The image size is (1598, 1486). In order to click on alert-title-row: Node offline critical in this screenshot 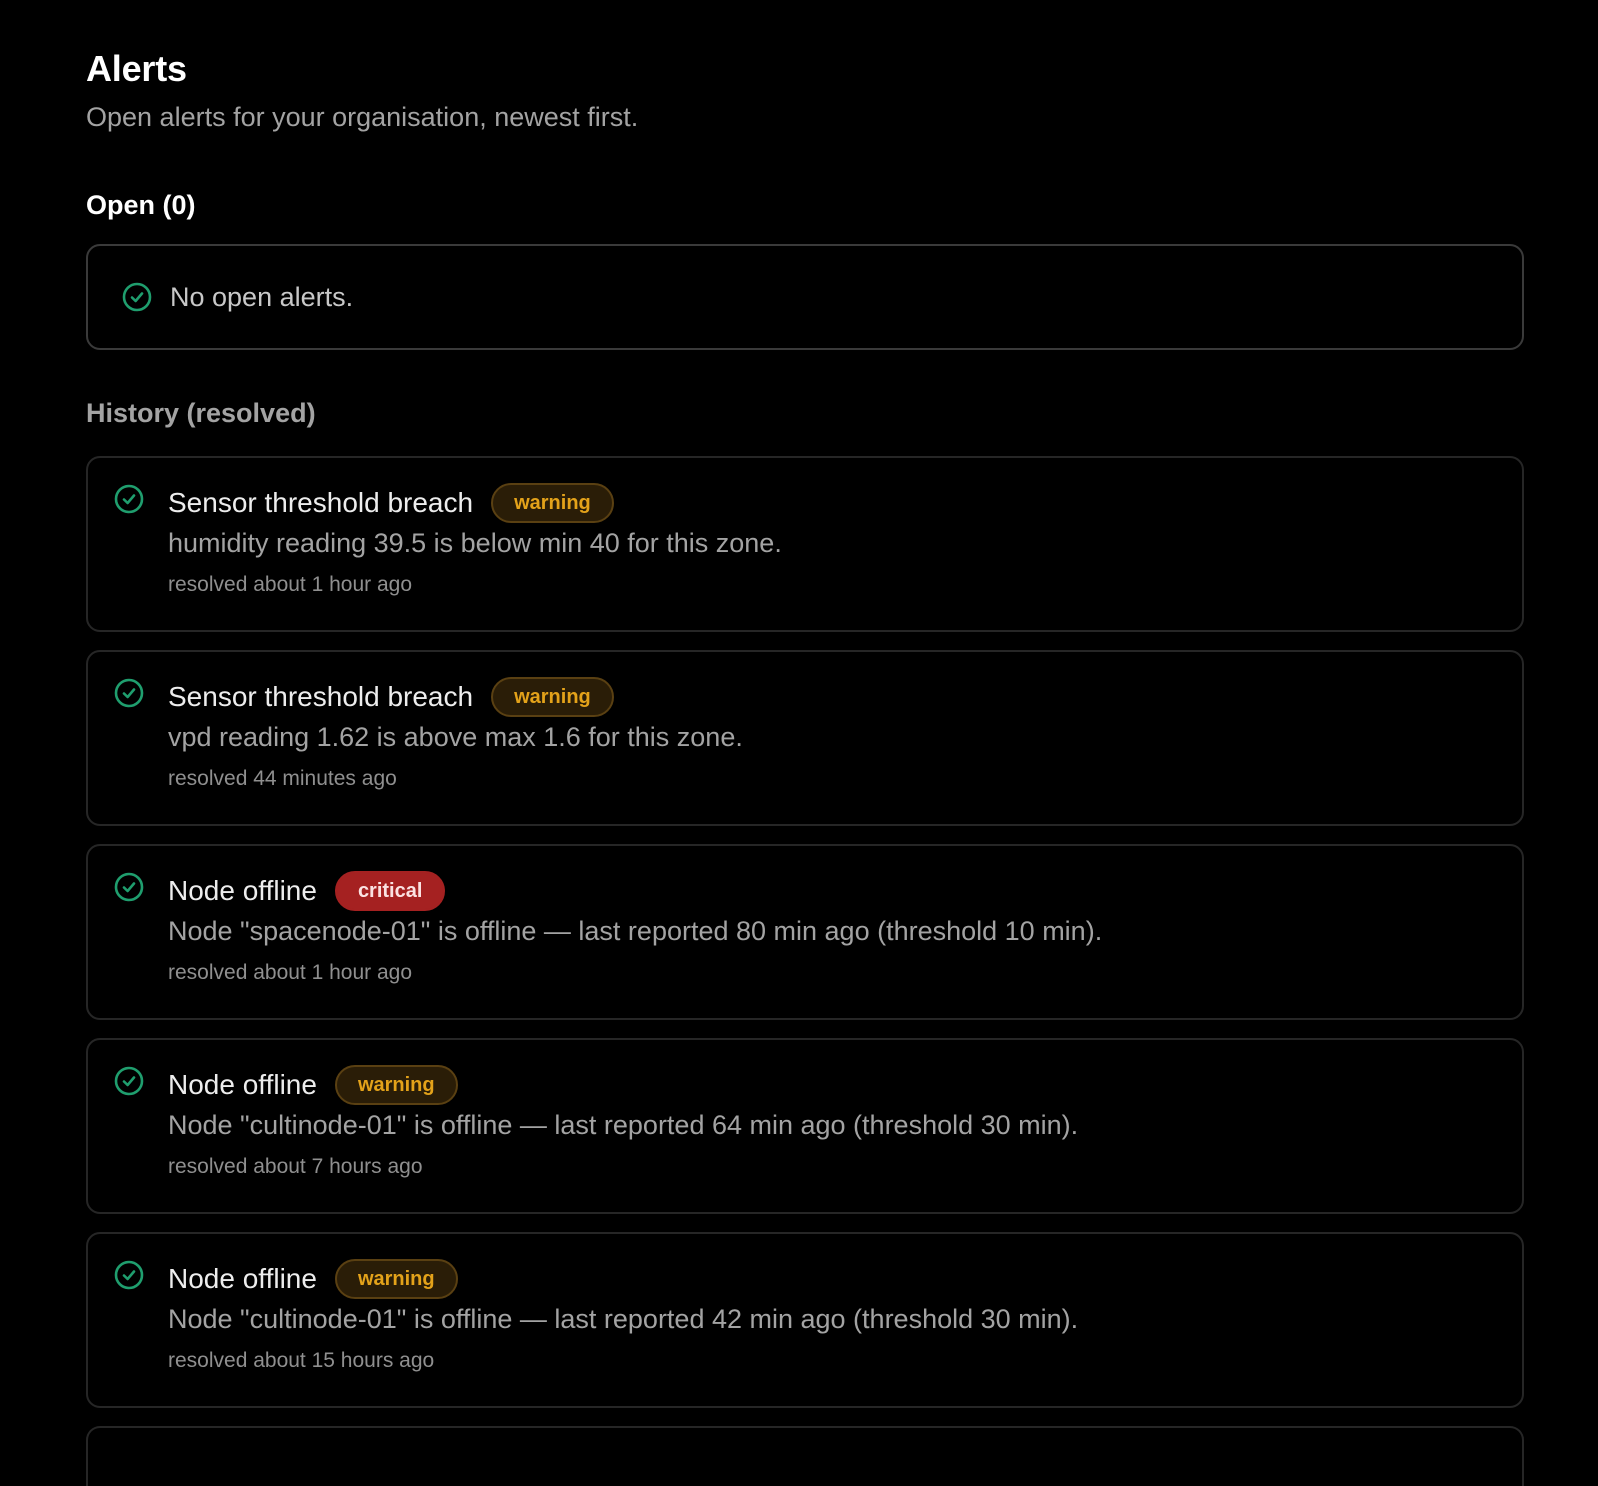, I will do `click(307, 891)`.